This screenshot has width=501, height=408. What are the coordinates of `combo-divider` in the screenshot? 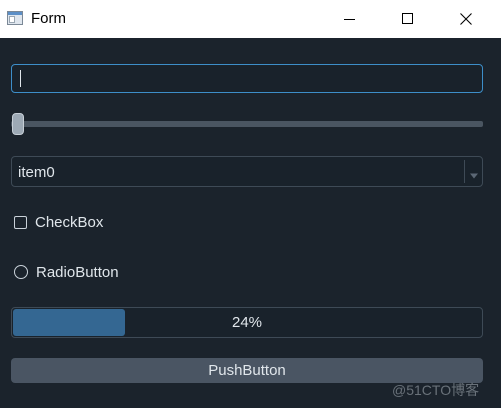 It's located at (464, 171).